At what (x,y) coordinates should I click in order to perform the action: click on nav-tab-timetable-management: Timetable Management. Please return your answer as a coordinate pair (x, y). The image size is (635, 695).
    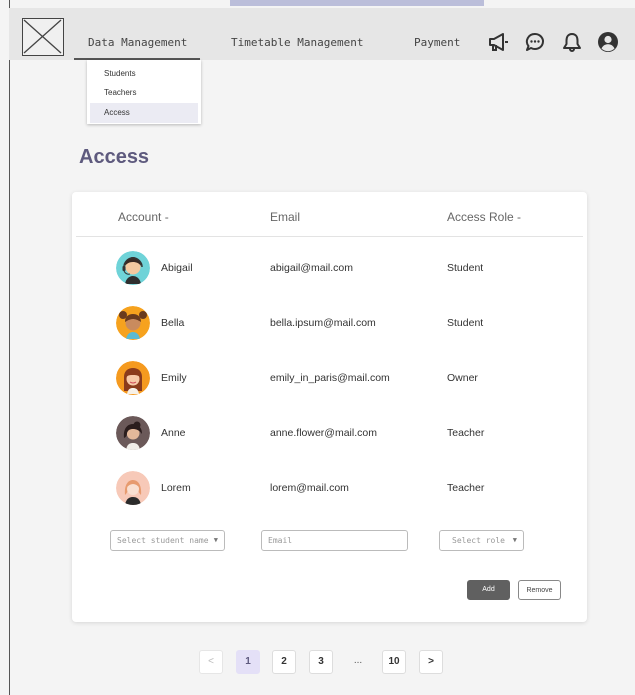
    Looking at the image, I should click on (297, 42).